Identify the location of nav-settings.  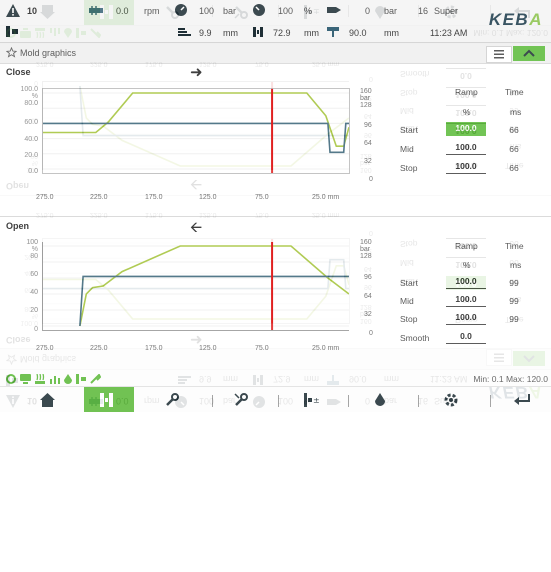
(451, 399).